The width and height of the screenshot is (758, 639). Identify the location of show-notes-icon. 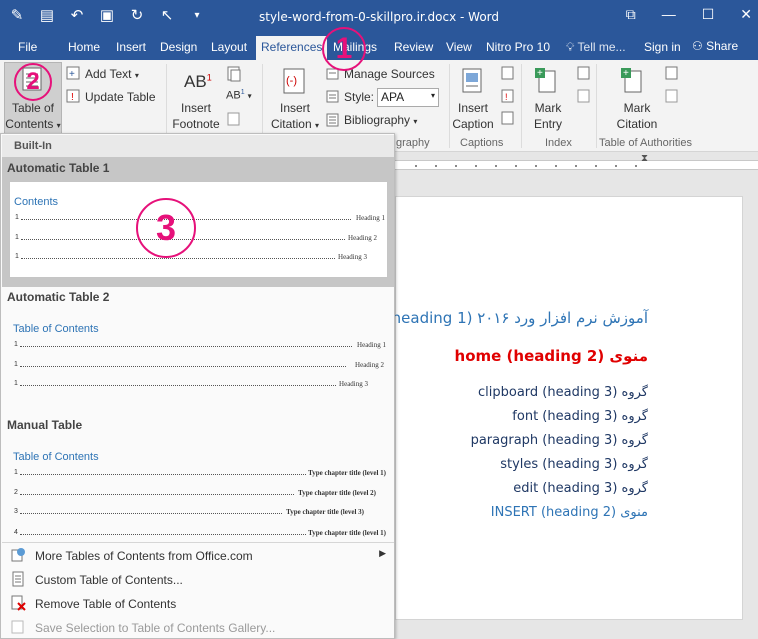
(234, 119).